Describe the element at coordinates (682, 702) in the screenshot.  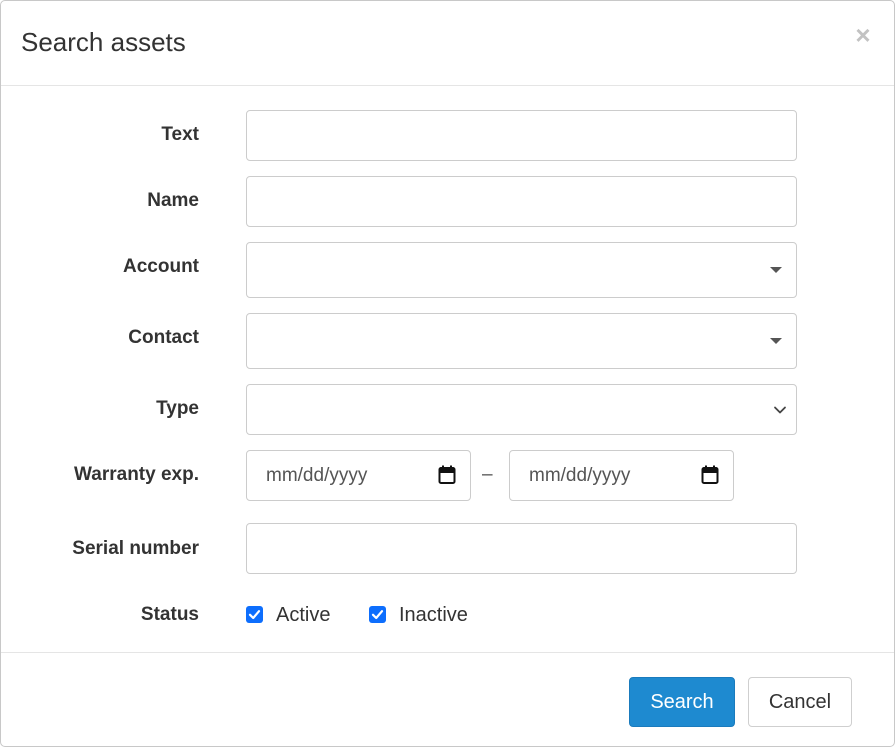
I see `search-button: Search` at that location.